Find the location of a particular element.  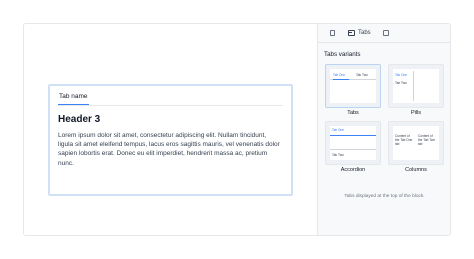

variant-pills: Tab One Tab Two Pills is located at coordinates (416, 90).